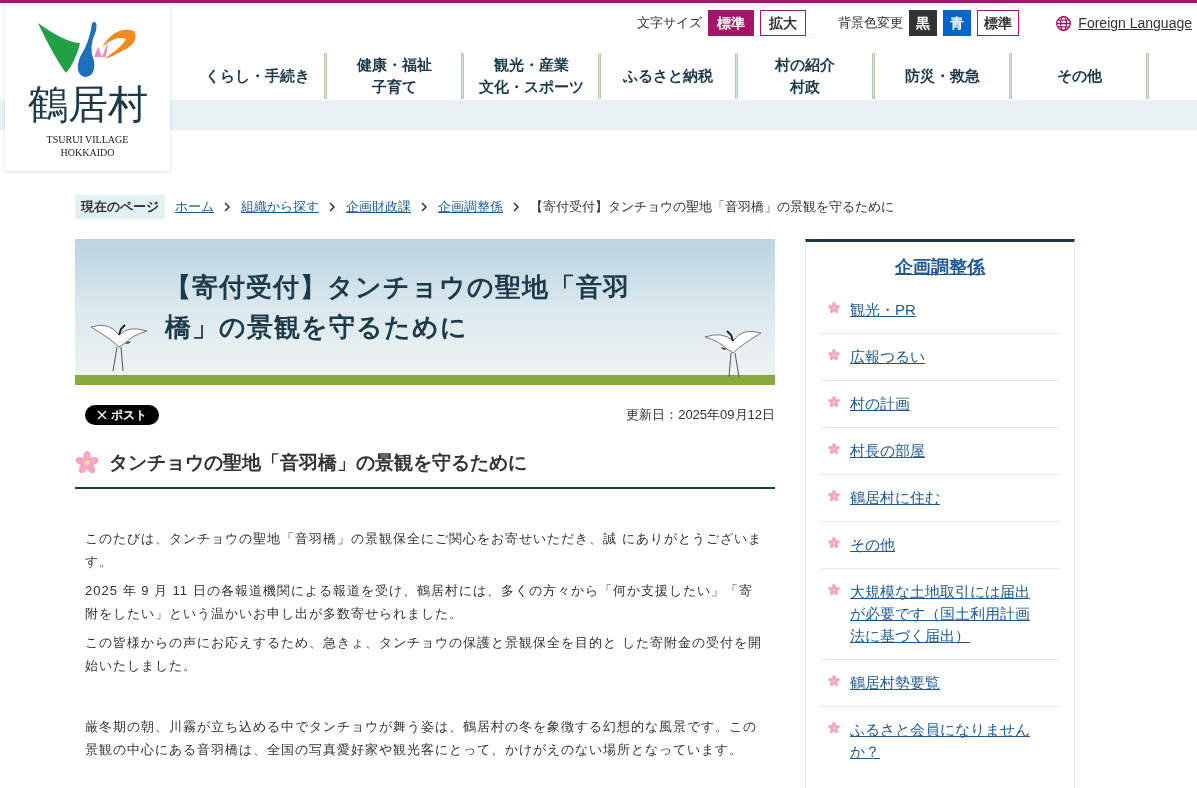  Describe the element at coordinates (783, 23) in the screenshot. I see `font-size-button: 拡大` at that location.